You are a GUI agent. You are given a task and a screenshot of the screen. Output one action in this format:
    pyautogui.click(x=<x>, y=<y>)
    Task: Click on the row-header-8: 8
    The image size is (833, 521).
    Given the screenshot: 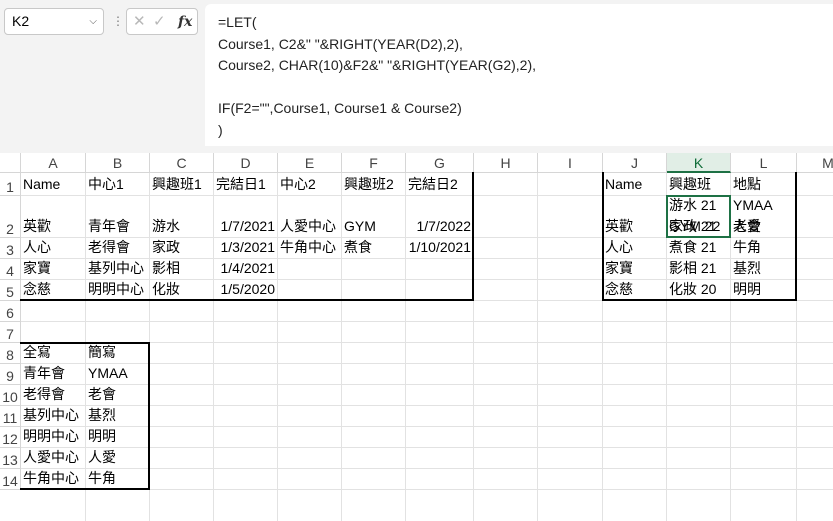 What is the action you would take?
    pyautogui.click(x=10, y=353)
    